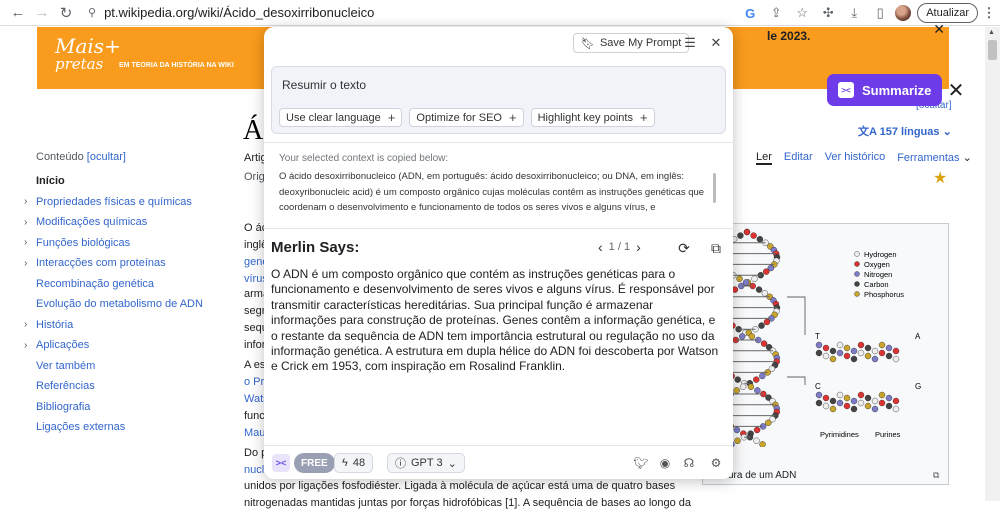  Describe the element at coordinates (854, 13) in the screenshot. I see `download-icon: ⤓` at that location.